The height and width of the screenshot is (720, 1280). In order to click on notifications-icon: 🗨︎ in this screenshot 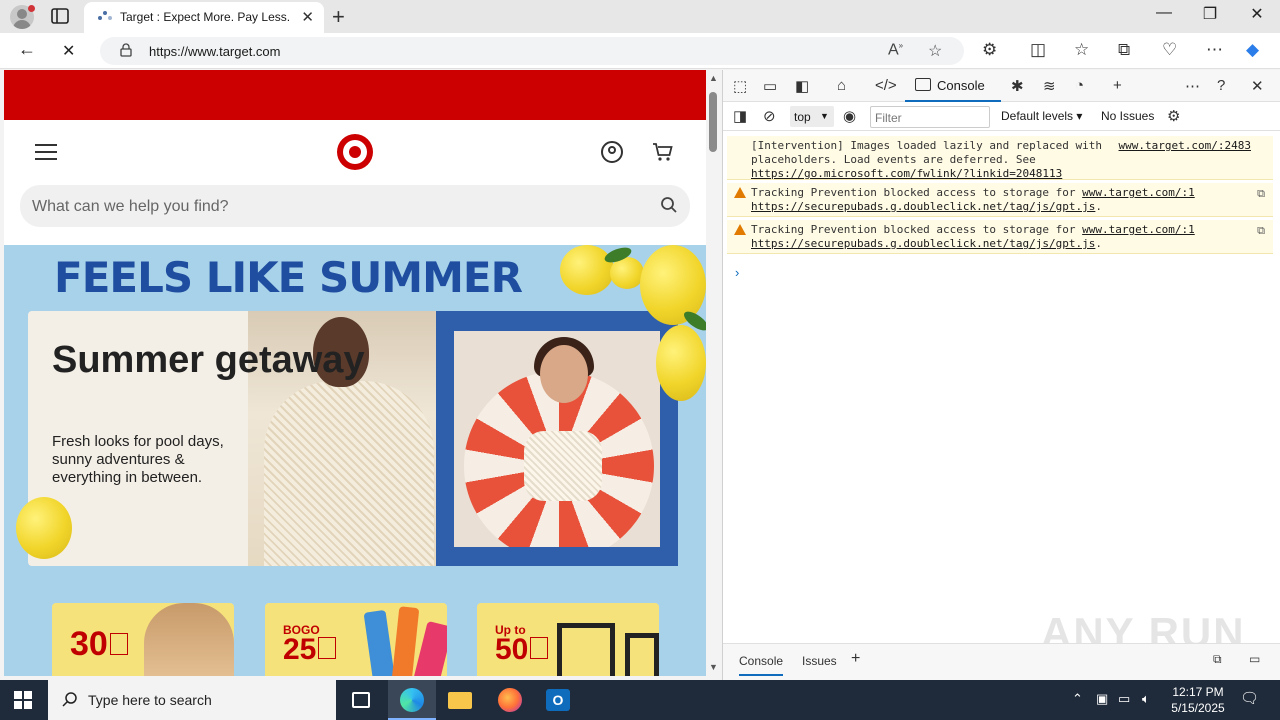, I will do `click(1249, 698)`.